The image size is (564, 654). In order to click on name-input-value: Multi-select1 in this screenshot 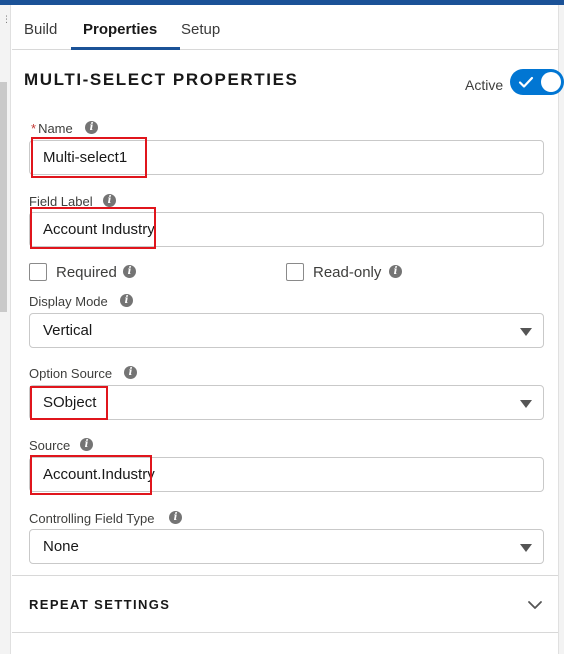, I will do `click(85, 157)`.